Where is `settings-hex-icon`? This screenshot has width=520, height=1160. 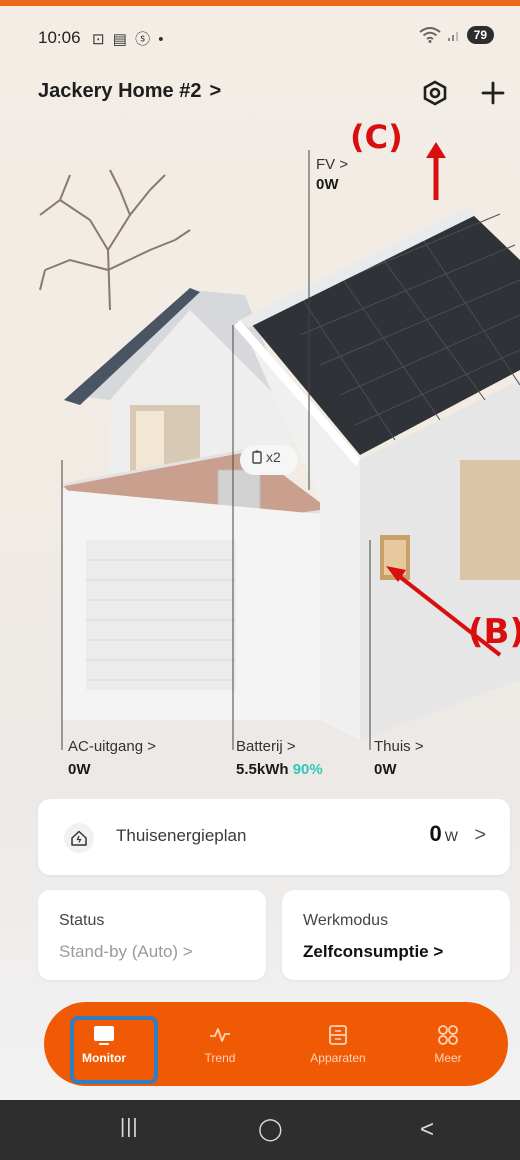 settings-hex-icon is located at coordinates (435, 93).